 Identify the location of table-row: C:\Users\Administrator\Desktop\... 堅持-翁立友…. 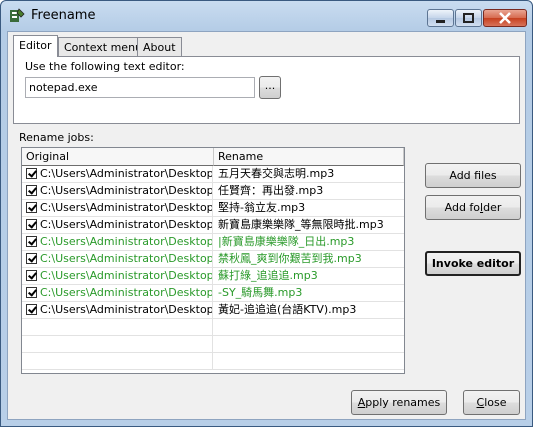
(213, 208).